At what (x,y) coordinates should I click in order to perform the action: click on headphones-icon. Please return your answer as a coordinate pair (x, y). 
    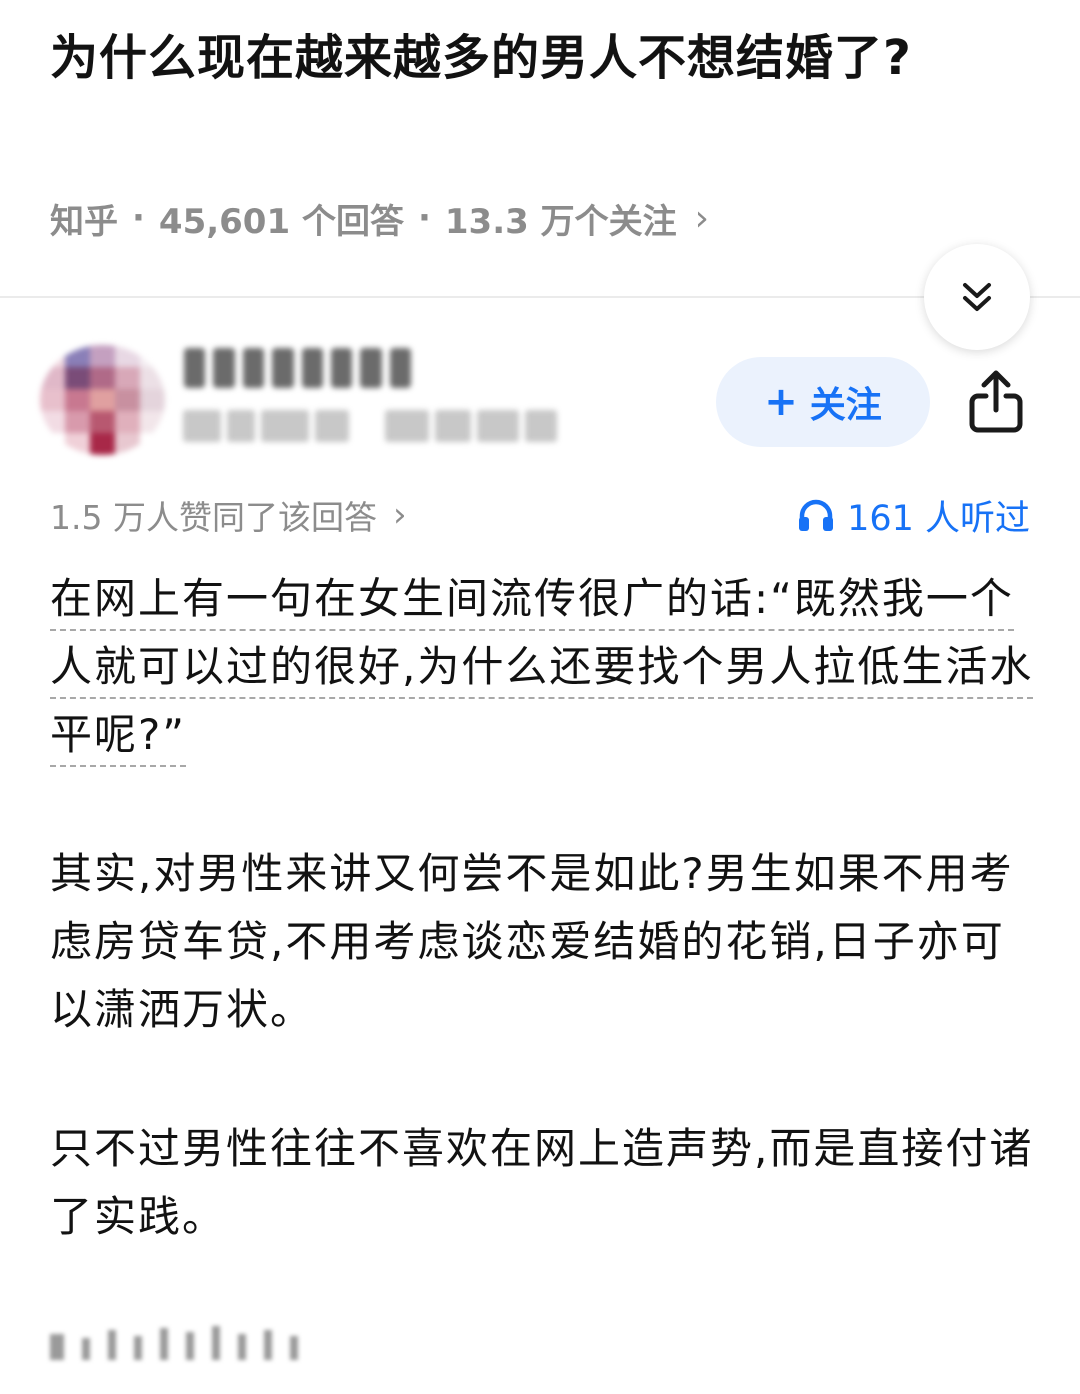
    Looking at the image, I should click on (816, 515).